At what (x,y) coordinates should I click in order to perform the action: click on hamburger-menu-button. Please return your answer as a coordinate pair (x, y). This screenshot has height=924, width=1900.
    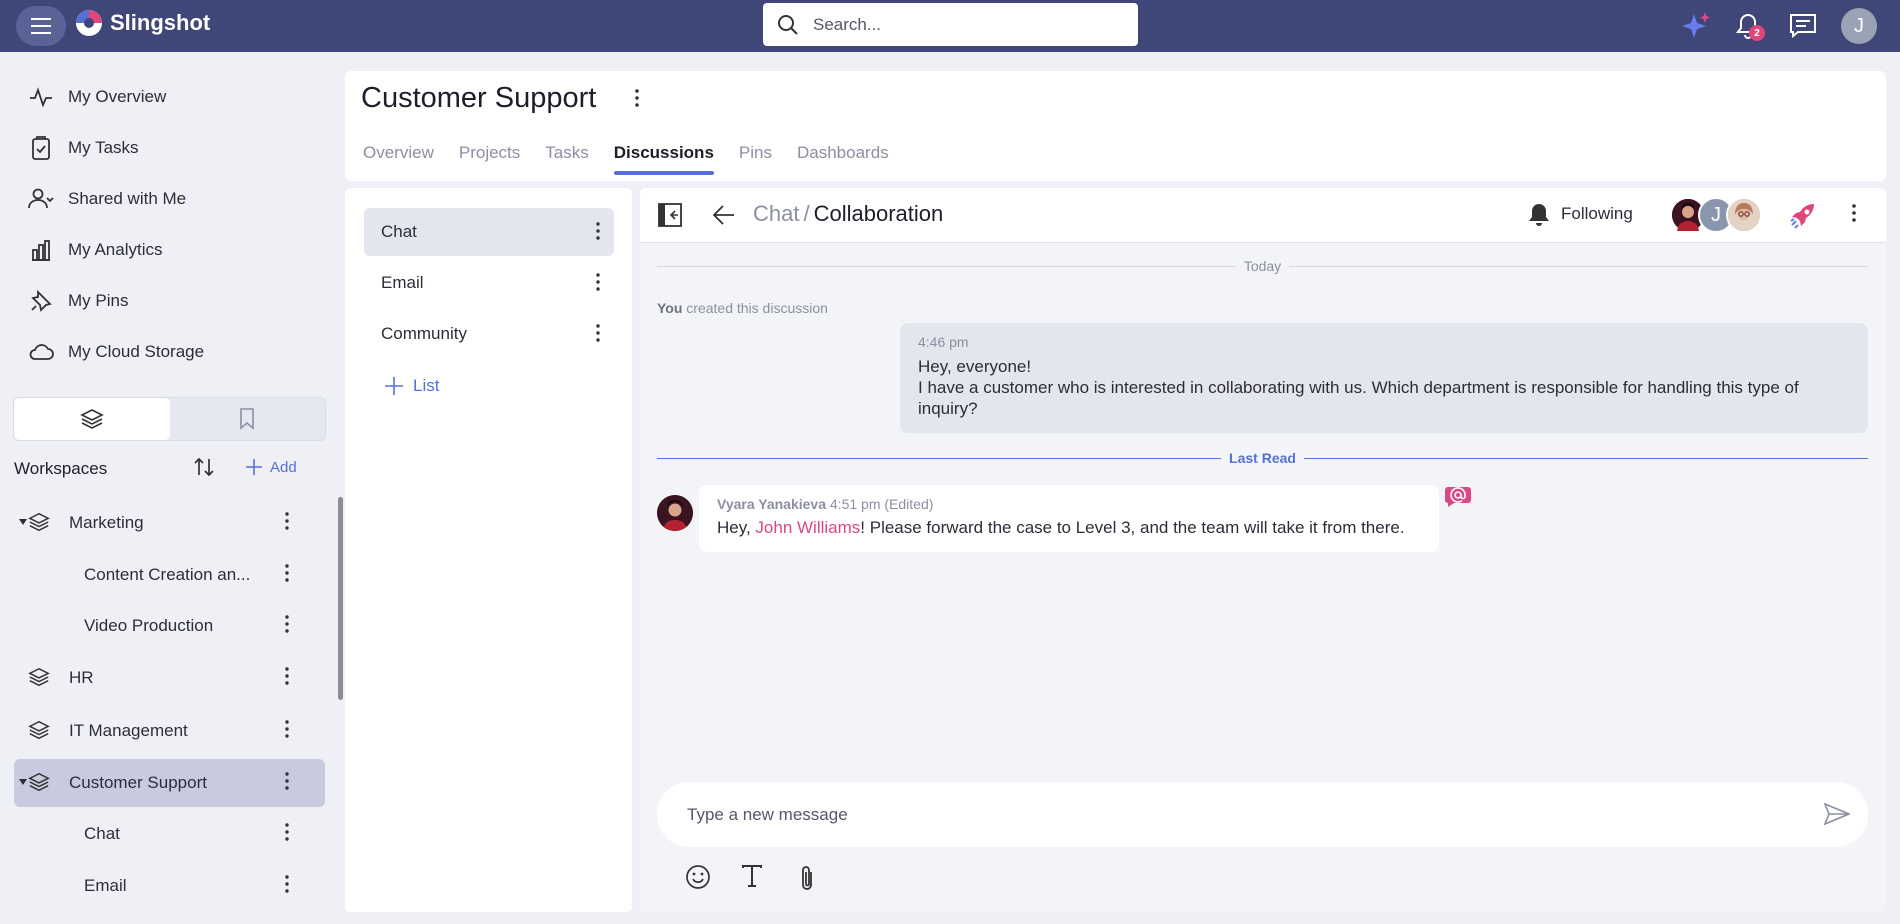
    Looking at the image, I should click on (41, 26).